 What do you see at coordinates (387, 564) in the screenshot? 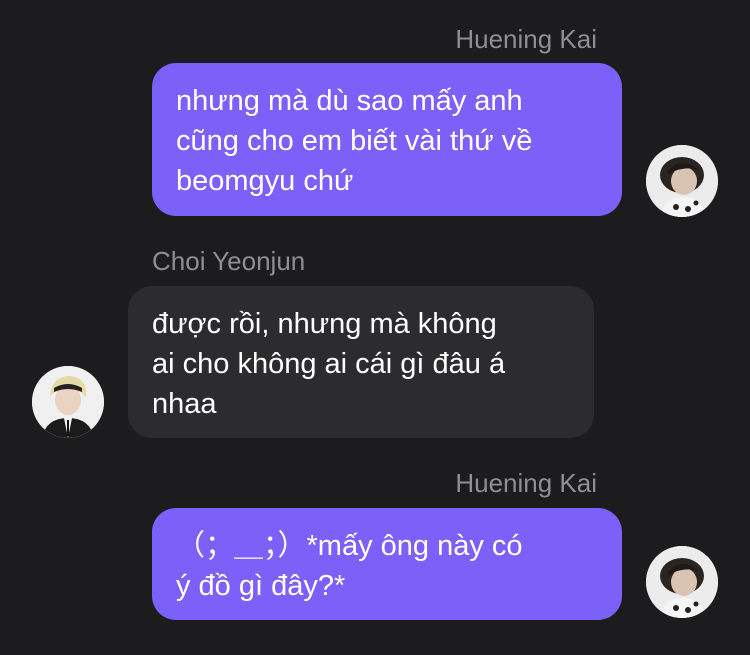
I see `message-bubble-outgoing: （；＿；）*mấy ông này có ý đồ gì đây?*` at bounding box center [387, 564].